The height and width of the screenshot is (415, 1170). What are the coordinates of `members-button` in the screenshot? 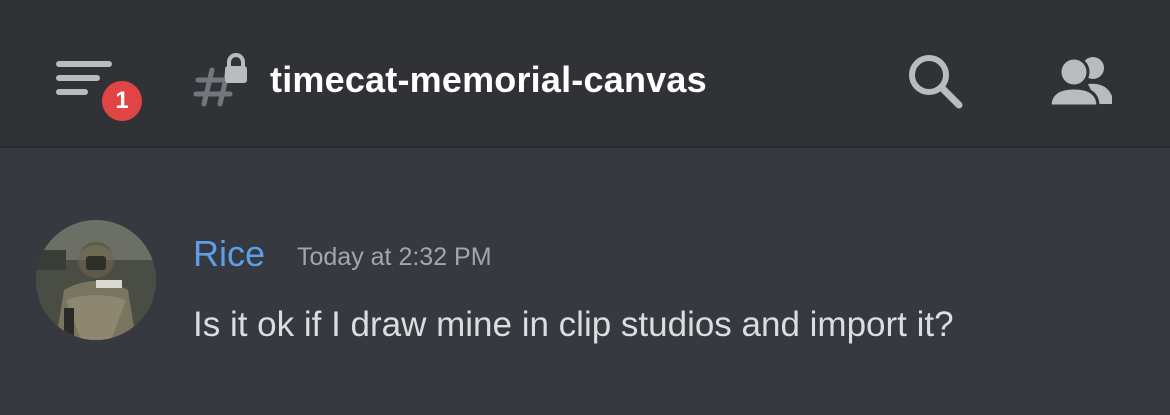 It's located at (1080, 82).